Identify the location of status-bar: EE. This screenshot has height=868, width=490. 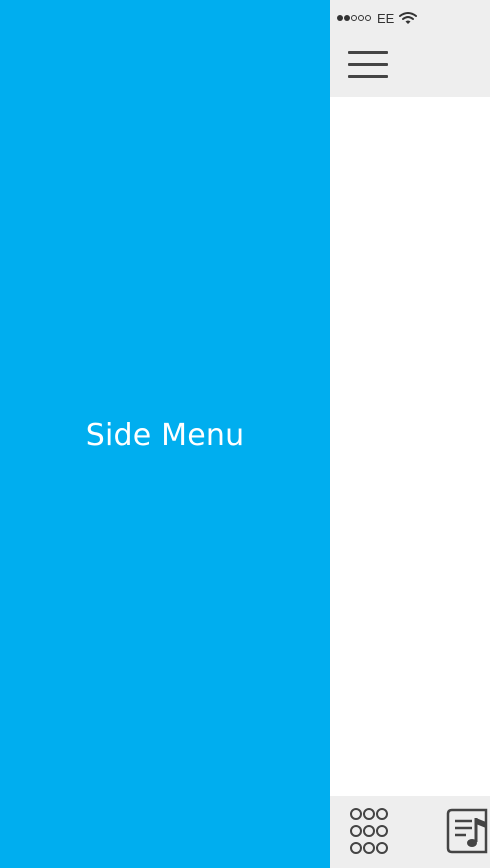
(377, 18).